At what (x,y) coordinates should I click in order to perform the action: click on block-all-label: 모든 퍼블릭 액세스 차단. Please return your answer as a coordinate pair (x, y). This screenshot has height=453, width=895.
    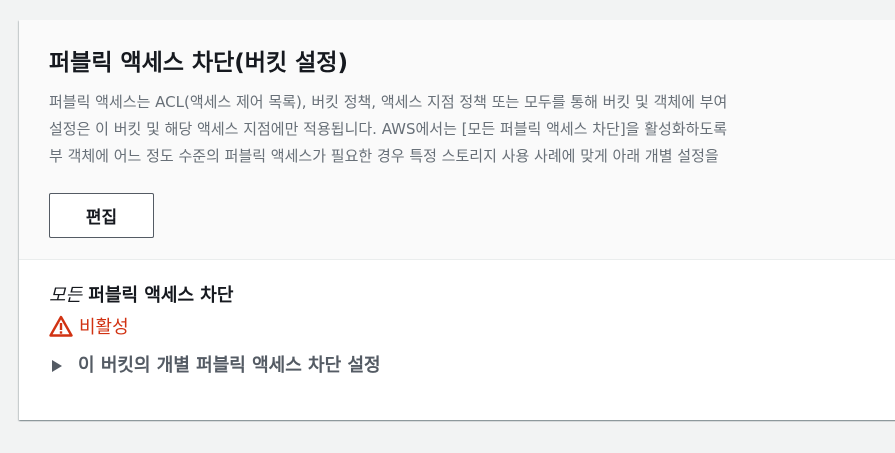
    Looking at the image, I should click on (141, 296).